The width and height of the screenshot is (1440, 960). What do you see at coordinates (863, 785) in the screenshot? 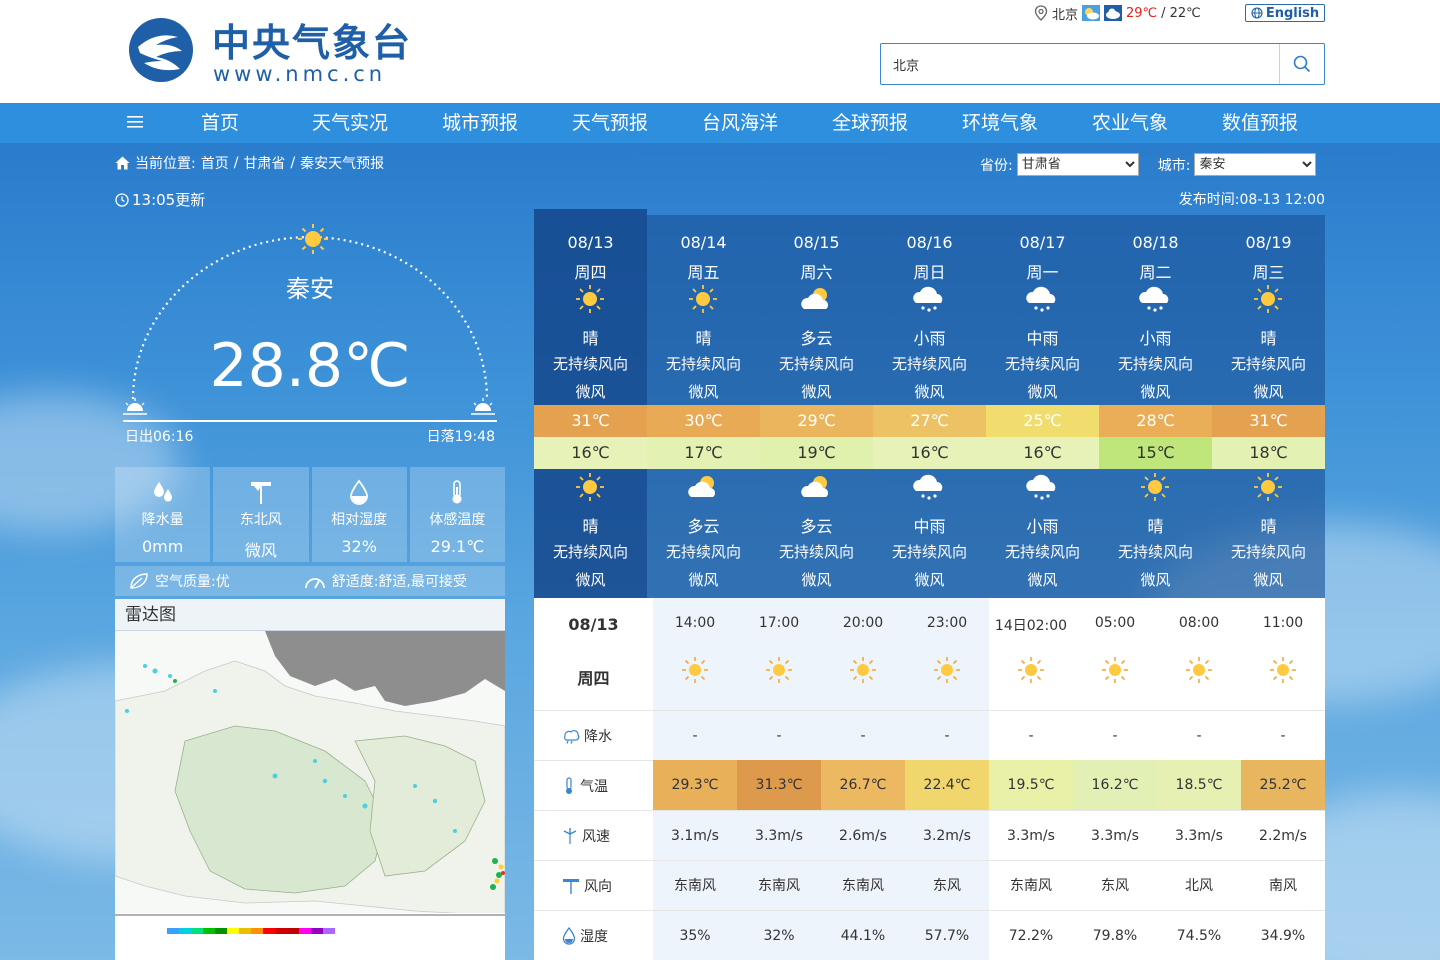
I see `hourly-temp: 26.7℃` at bounding box center [863, 785].